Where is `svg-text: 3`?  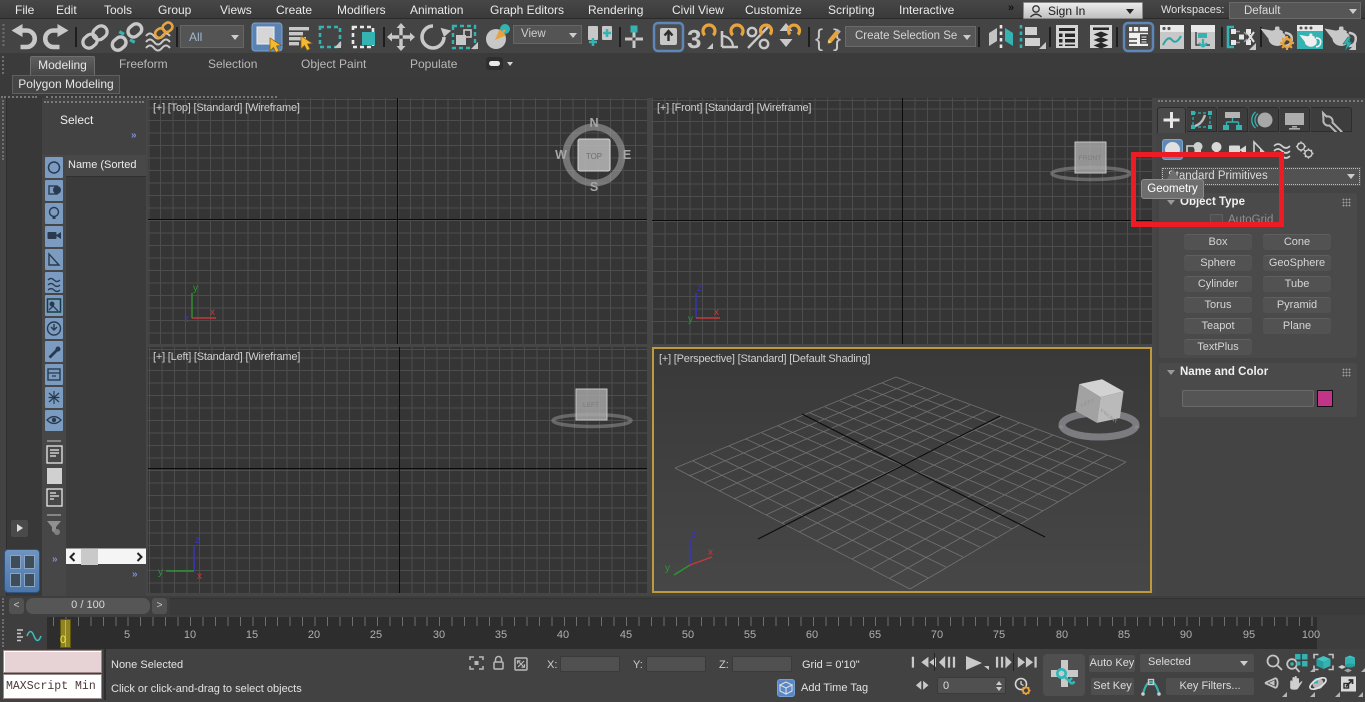
svg-text: 3 is located at coordinates (694, 38).